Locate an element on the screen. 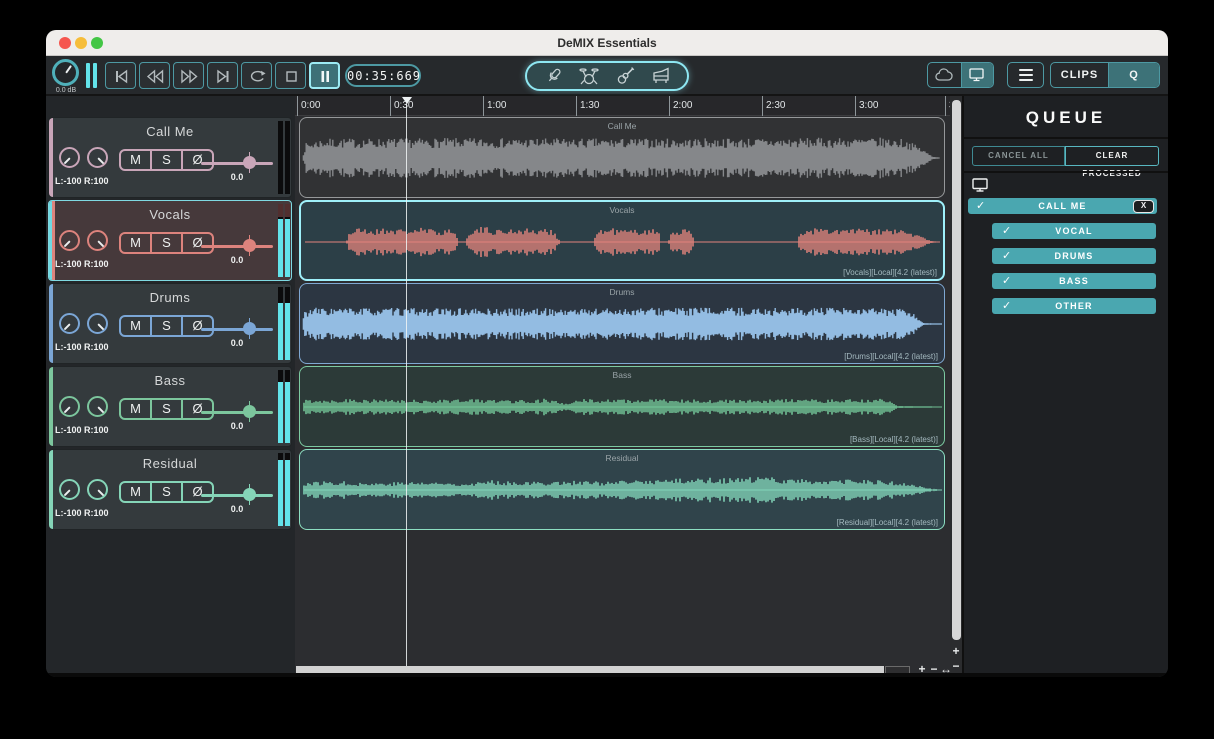 This screenshot has height=739, width=1214. track-header: Call Me M S Ø L:-100 R:100 0.0 is located at coordinates (170, 157).